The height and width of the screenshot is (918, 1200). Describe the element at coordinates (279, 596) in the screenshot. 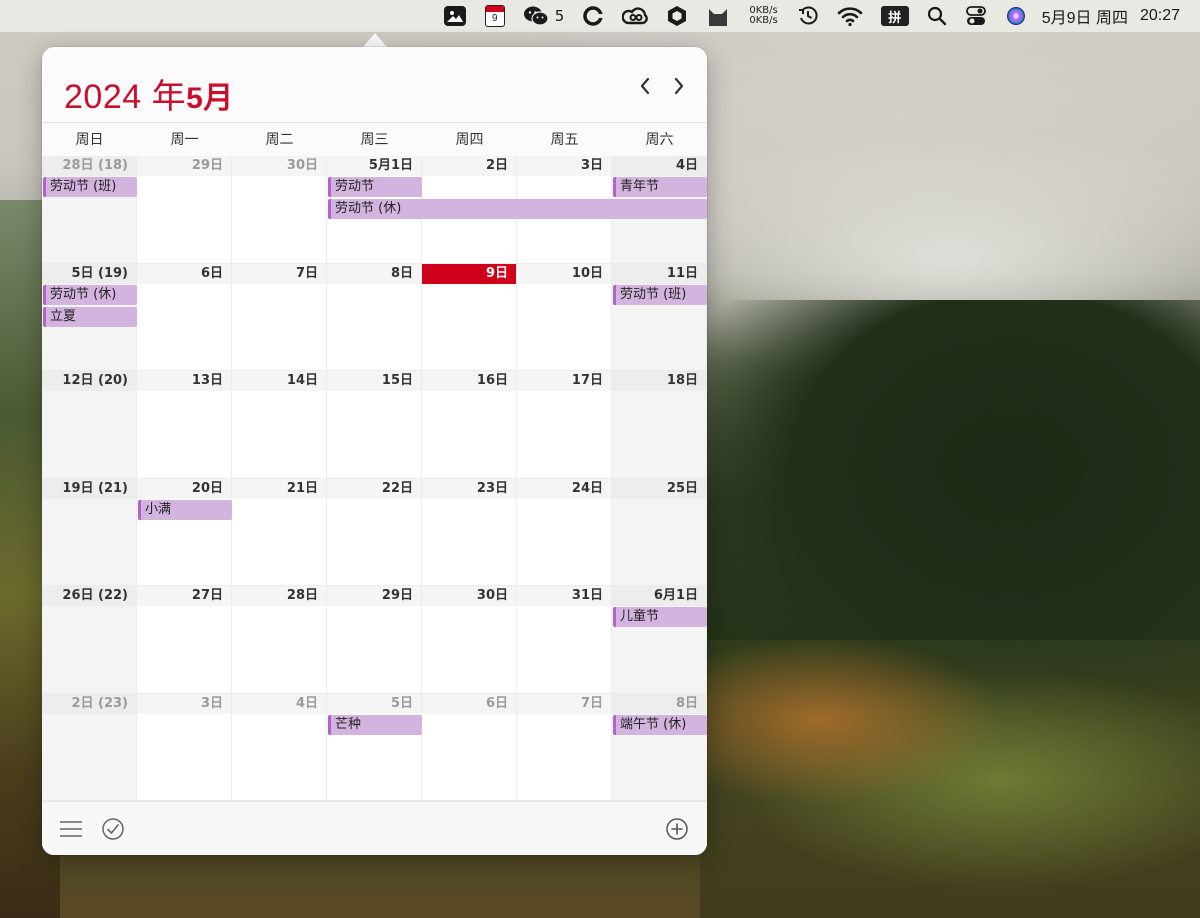

I see `day-number: 28日` at that location.